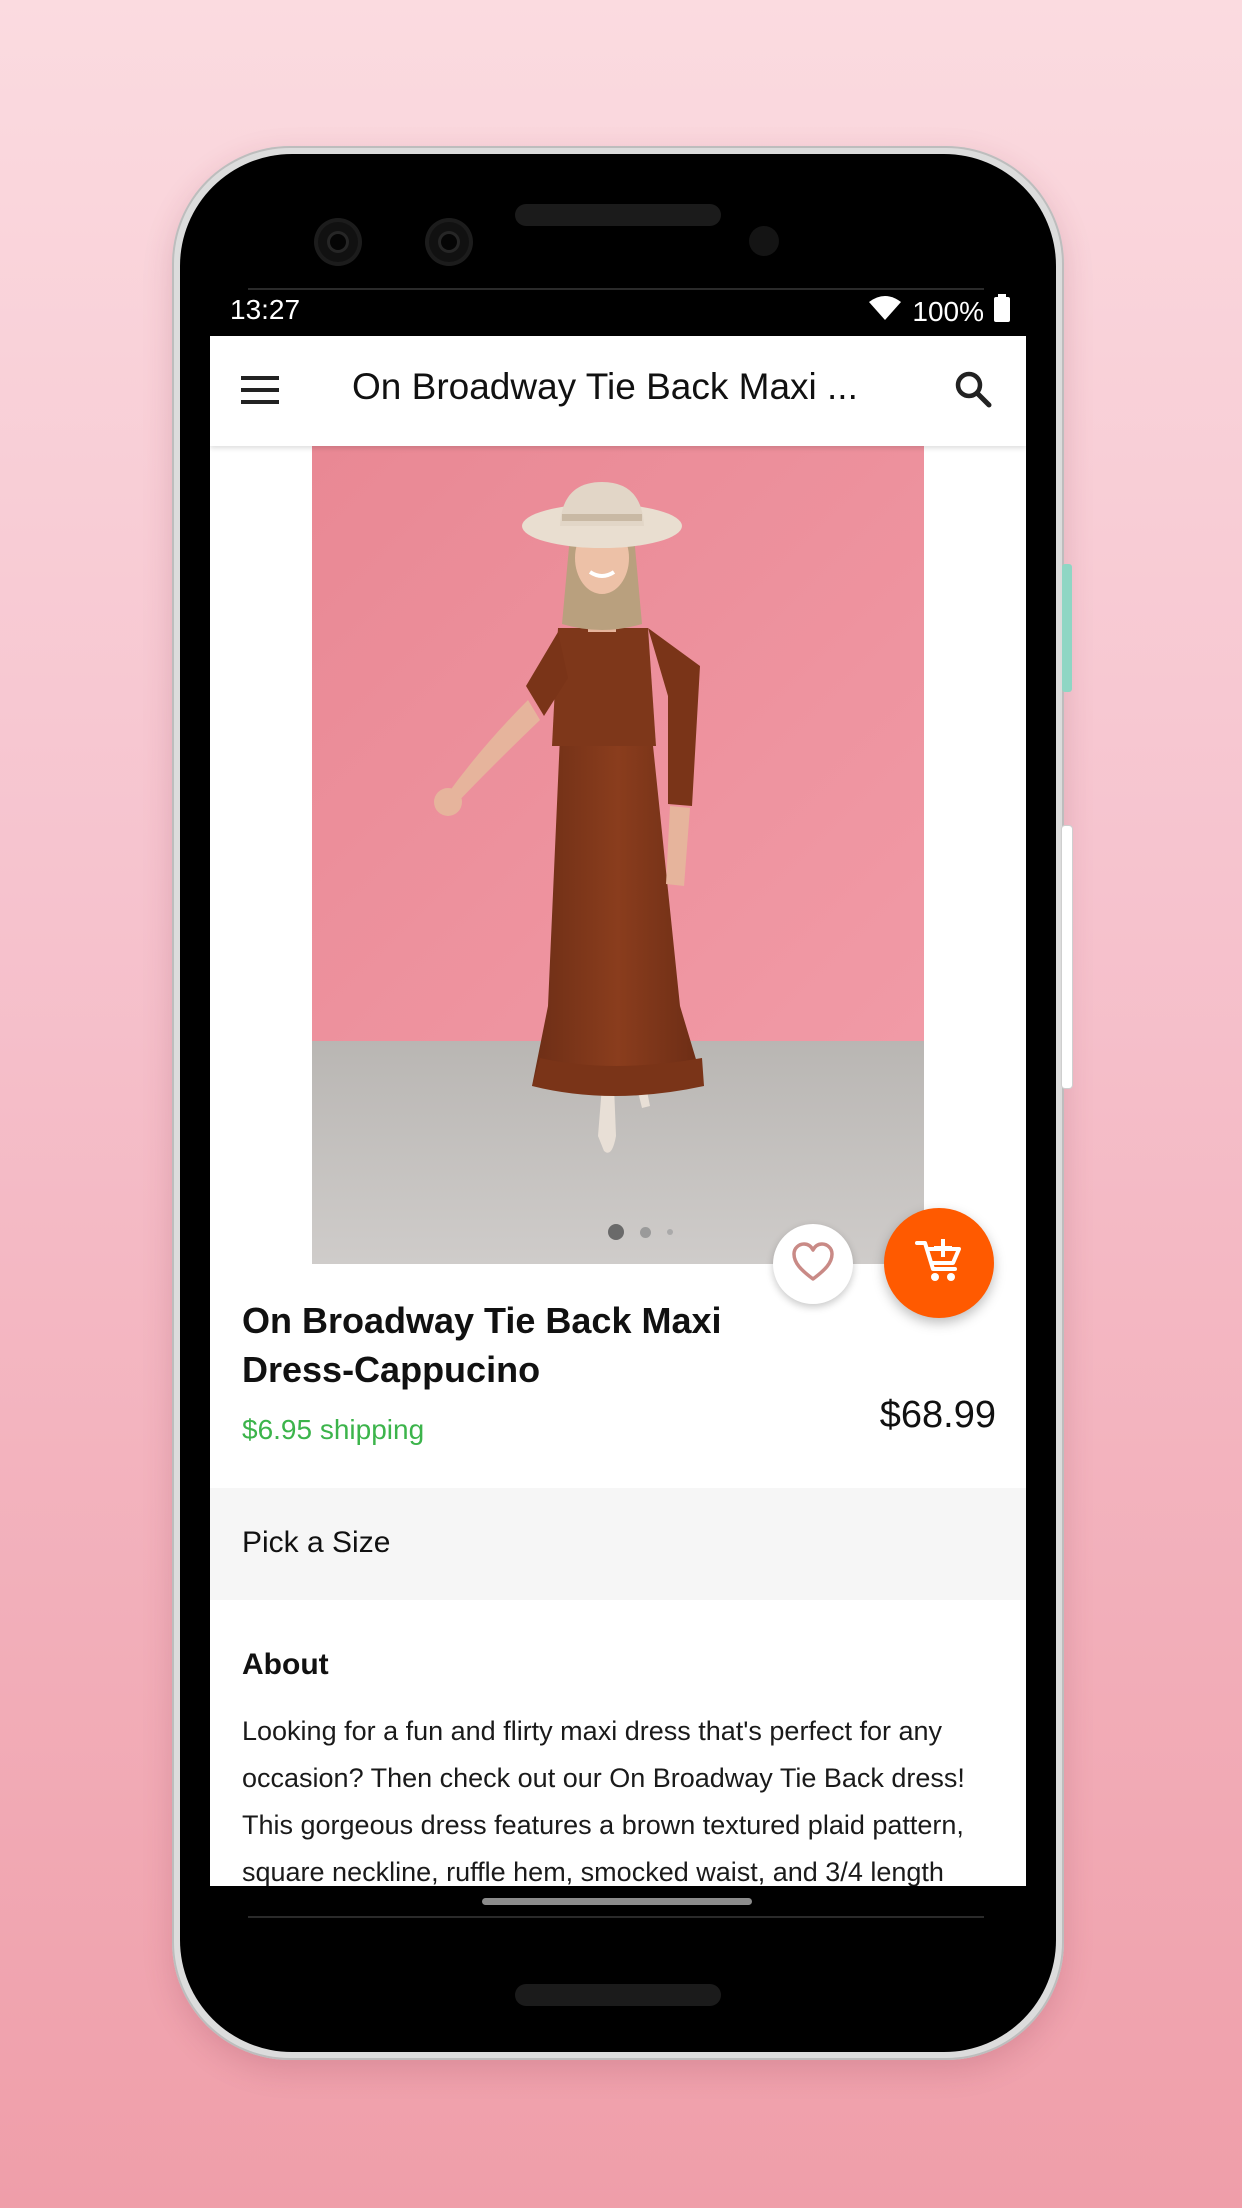 Image resolution: width=1242 pixels, height=2208 pixels. I want to click on home-indicator, so click(617, 1901).